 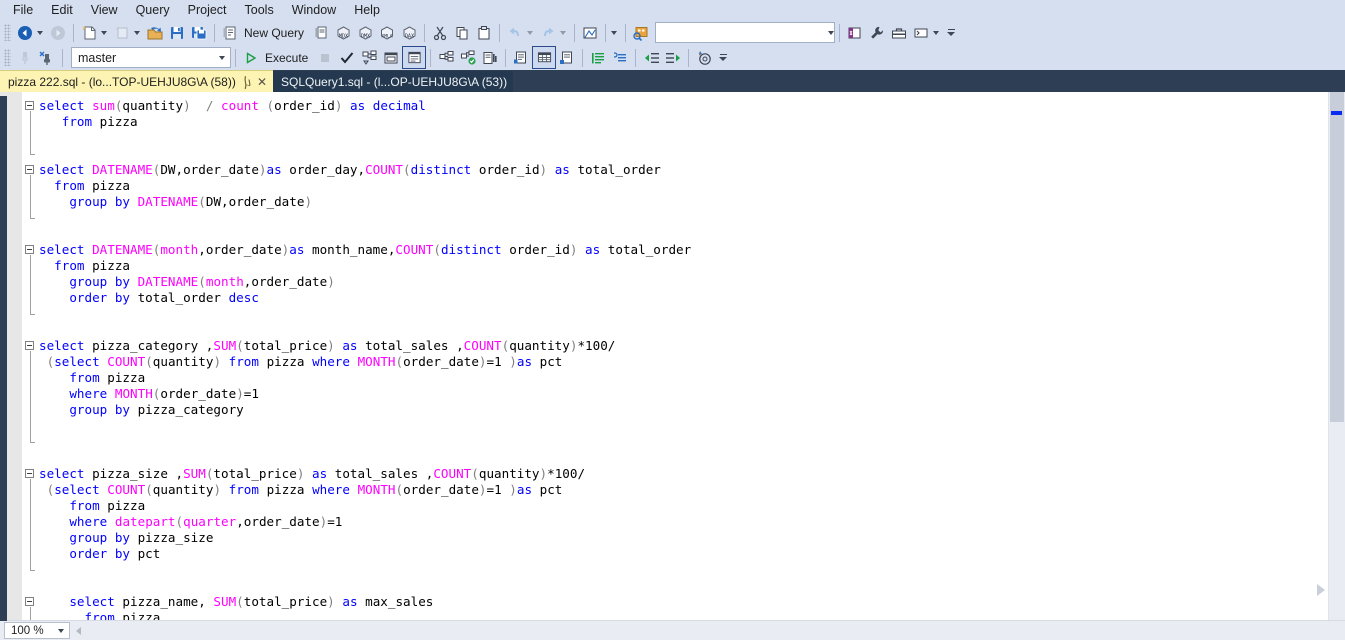 What do you see at coordinates (275, 33) in the screenshot?
I see `new-query-label: New Query` at bounding box center [275, 33].